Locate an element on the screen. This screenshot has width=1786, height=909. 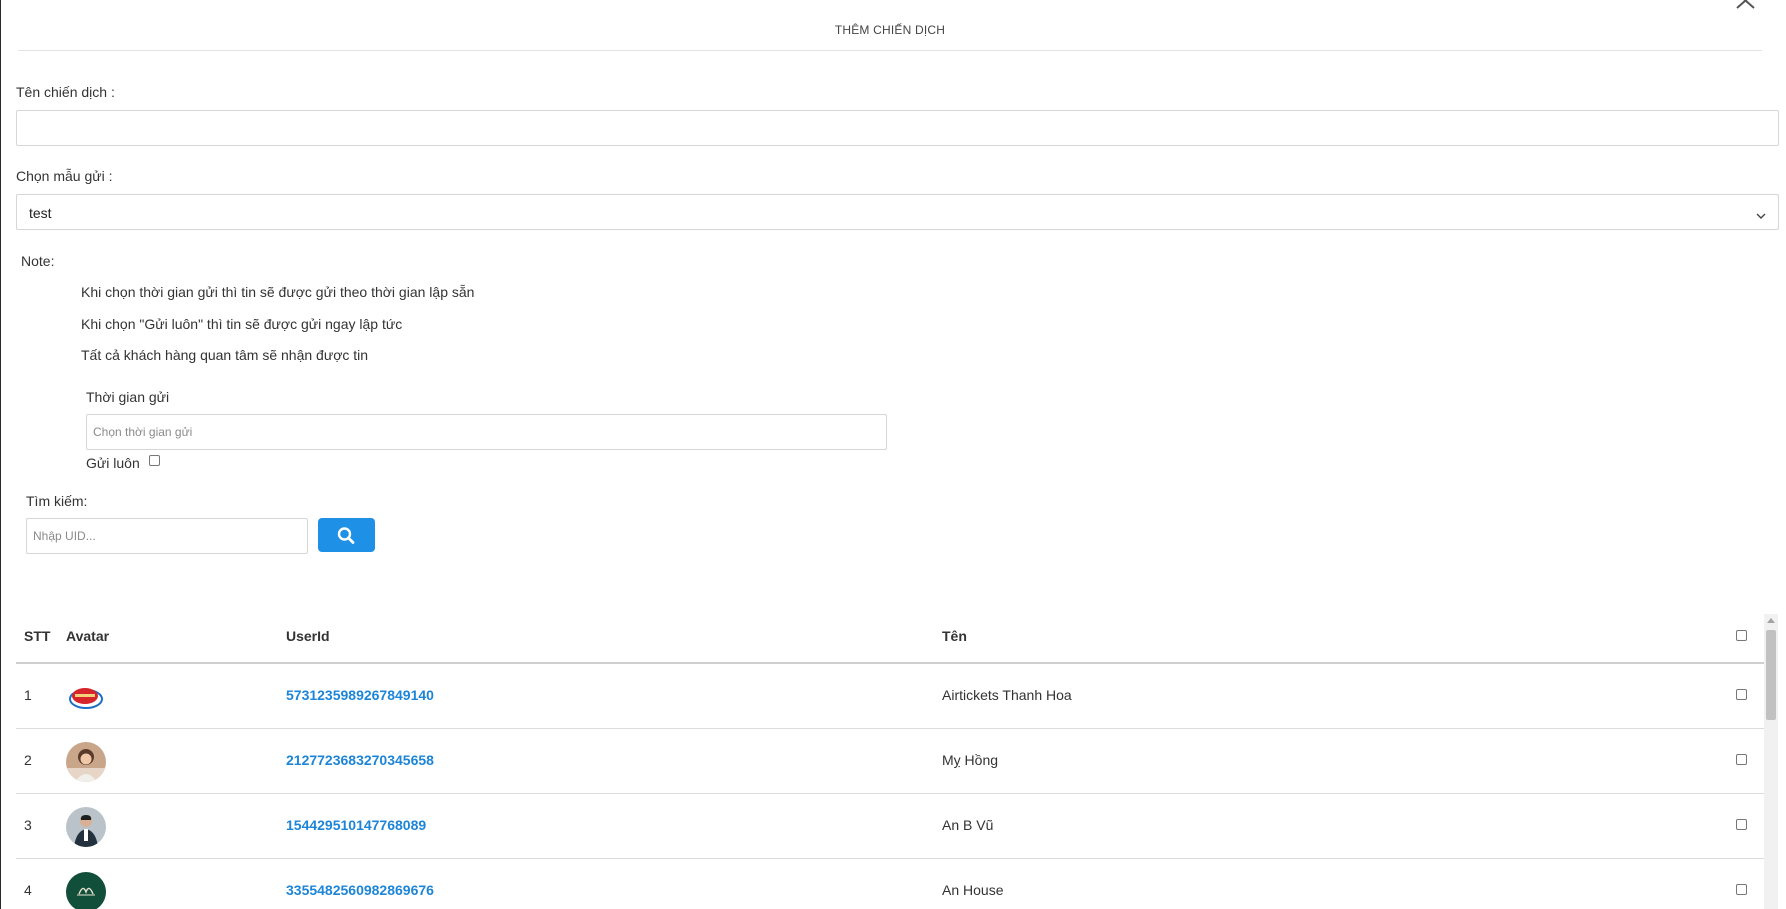
close-icon is located at coordinates (1747, 7).